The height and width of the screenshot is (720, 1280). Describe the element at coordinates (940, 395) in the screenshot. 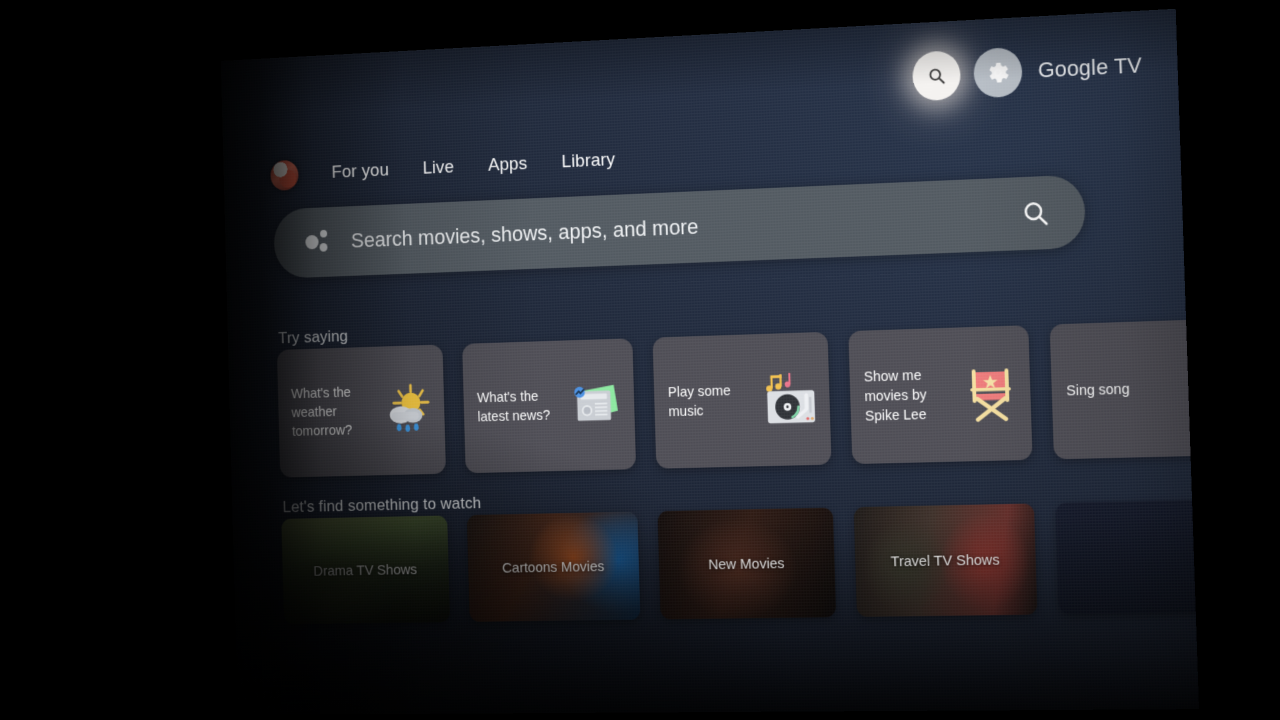

I see `try-saying-card: Show me movies by Spike Lee` at that location.